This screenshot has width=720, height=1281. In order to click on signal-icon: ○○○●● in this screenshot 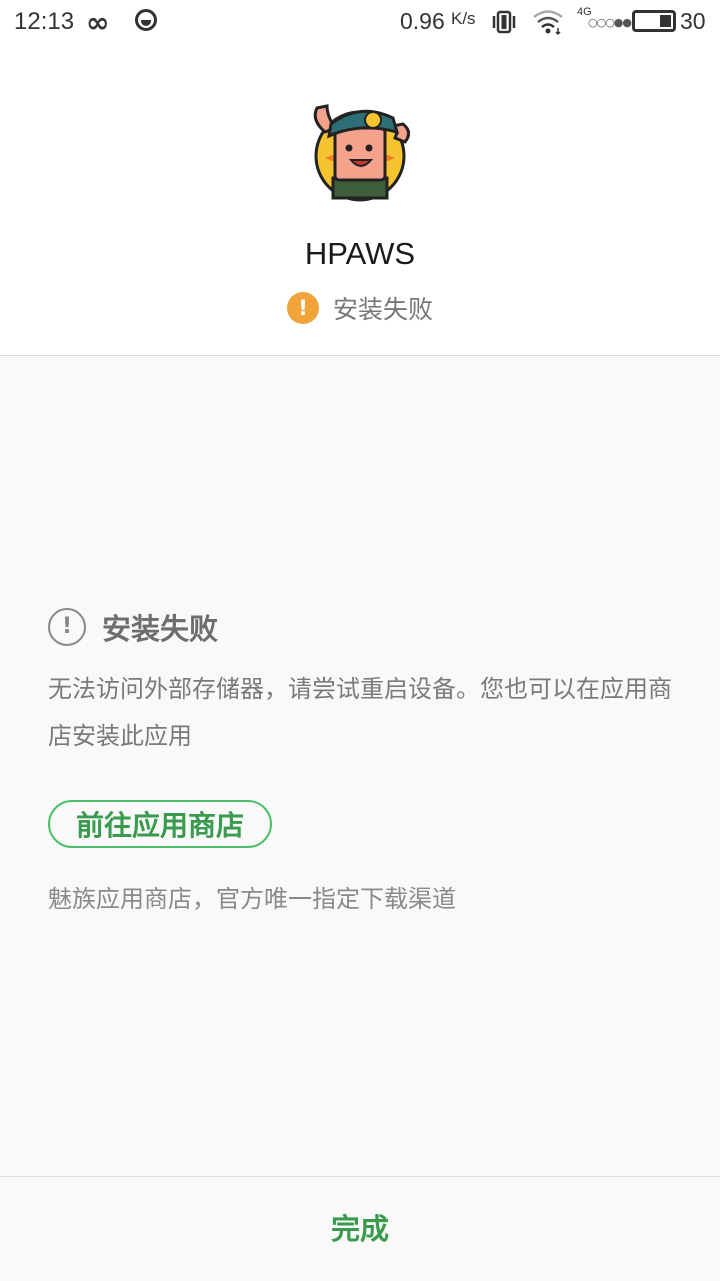, I will do `click(610, 22)`.